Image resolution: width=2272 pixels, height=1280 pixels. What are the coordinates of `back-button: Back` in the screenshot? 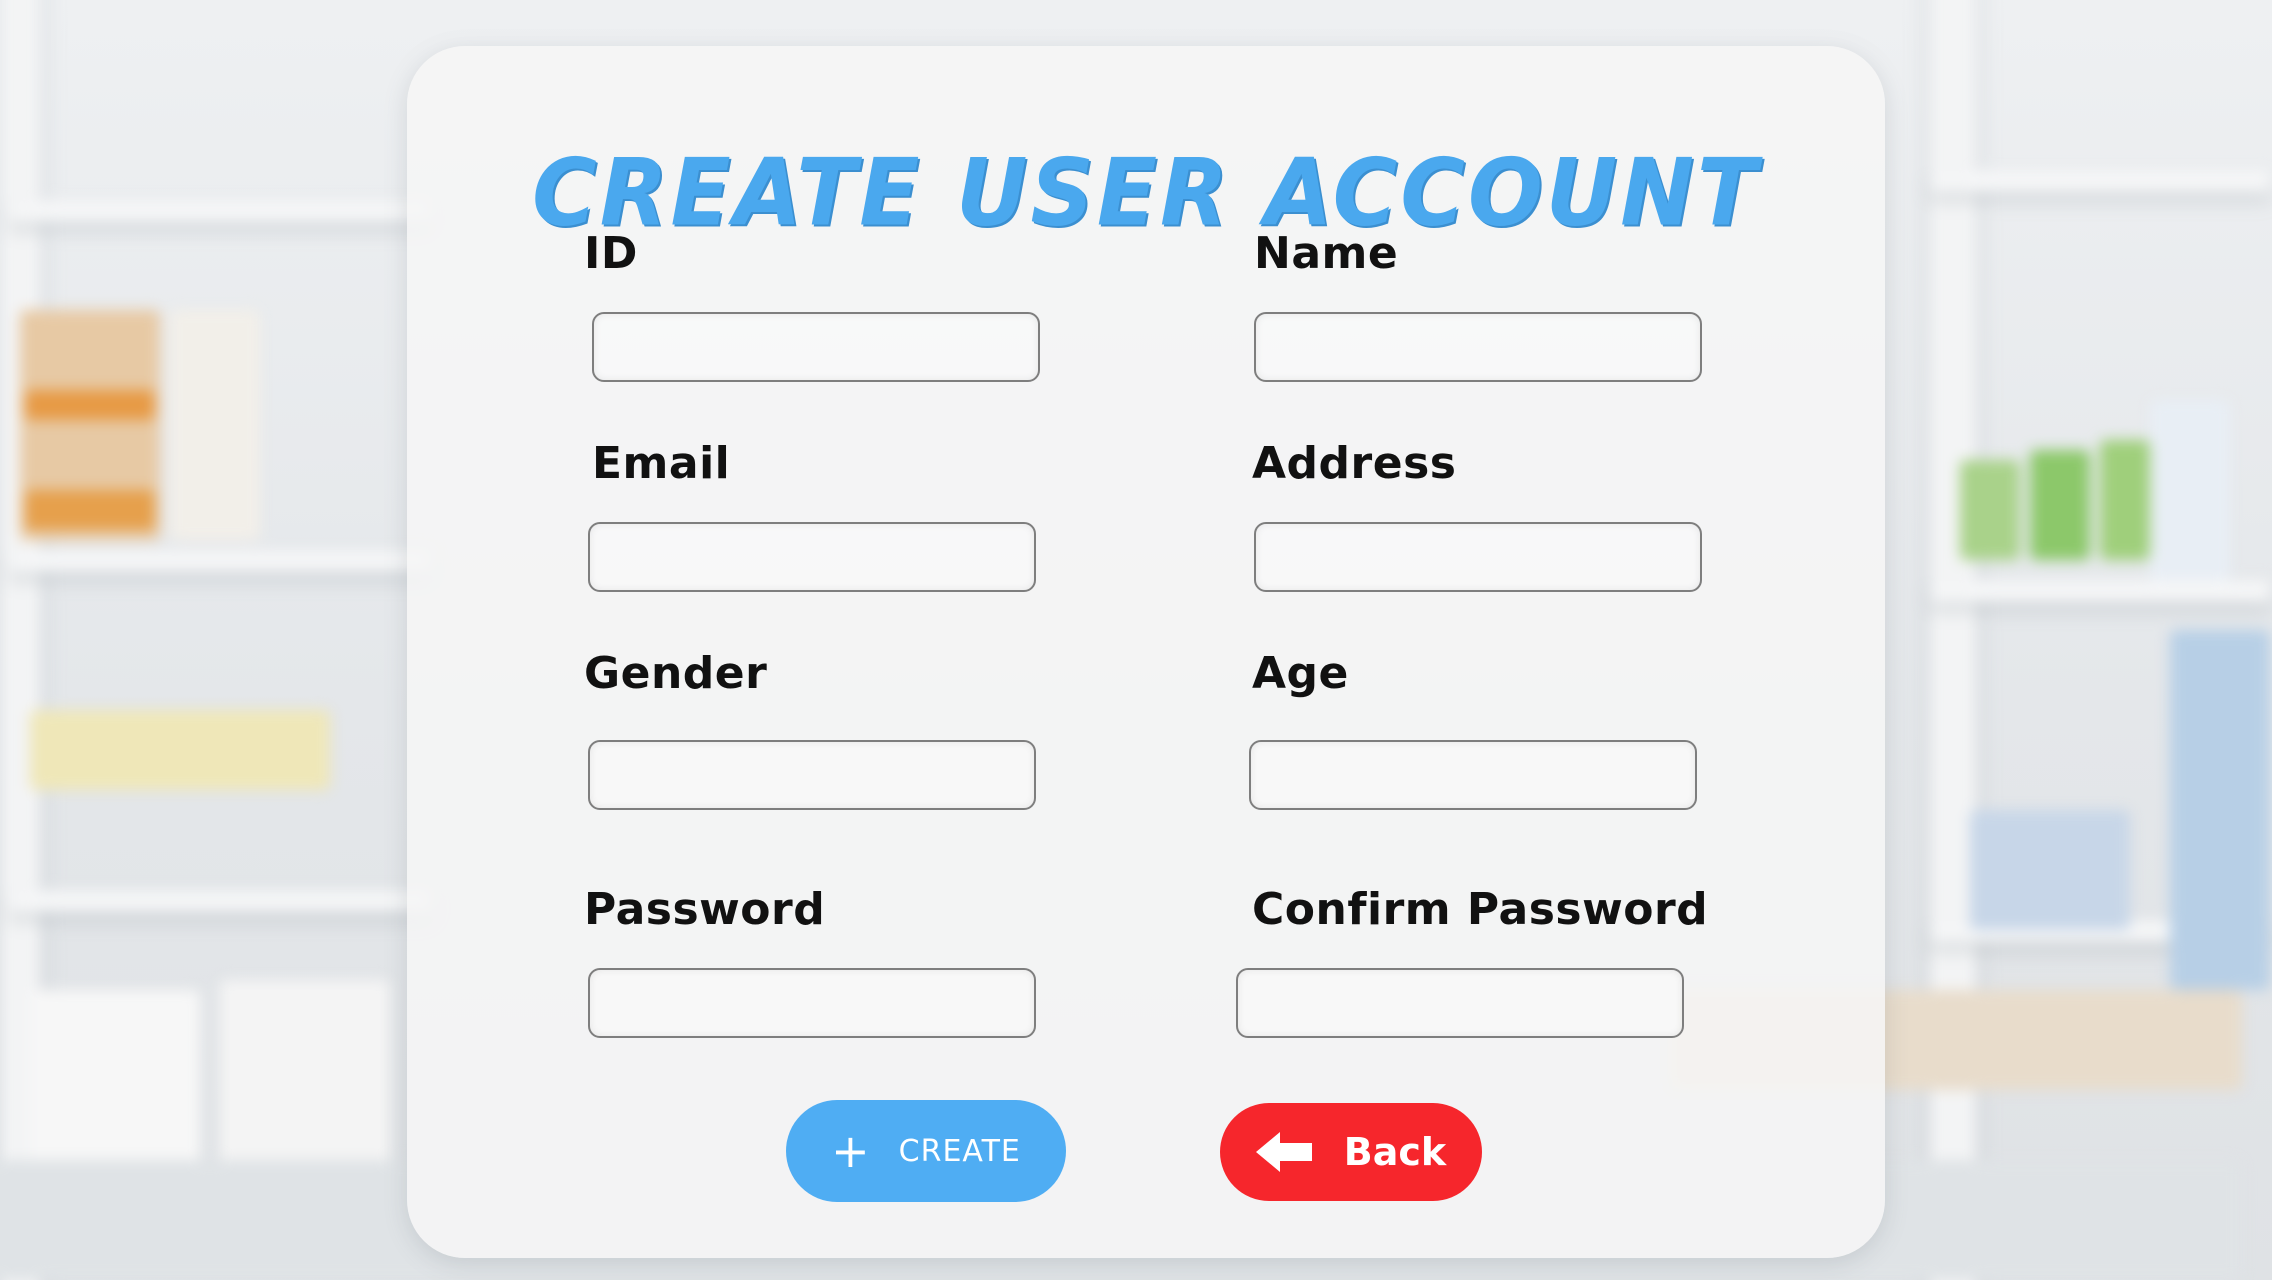 It's located at (1351, 1152).